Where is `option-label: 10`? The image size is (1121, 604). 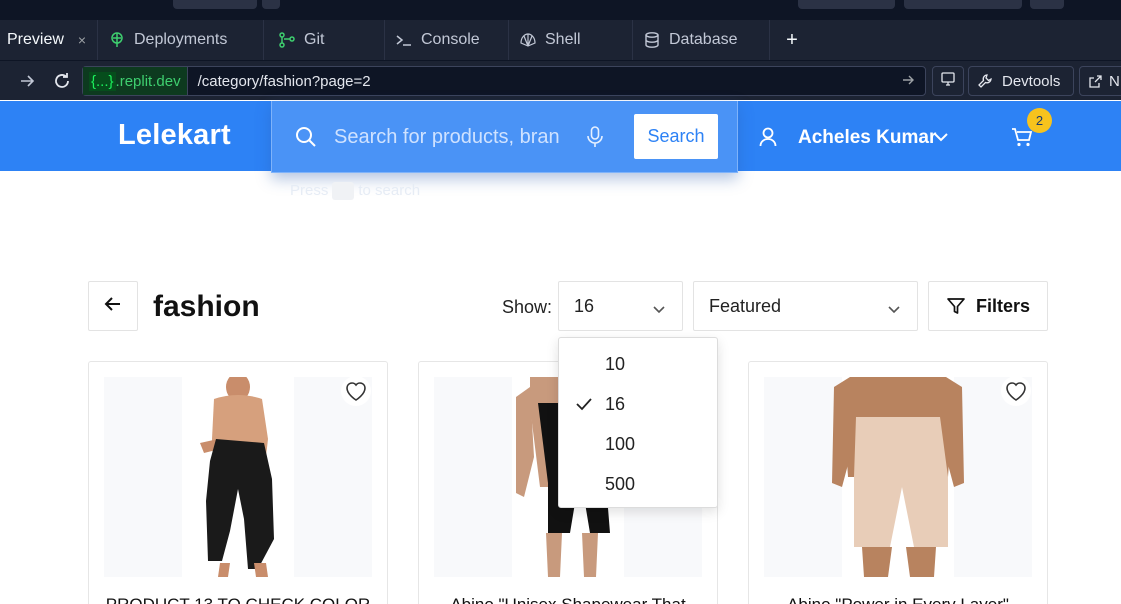
option-label: 10 is located at coordinates (615, 363).